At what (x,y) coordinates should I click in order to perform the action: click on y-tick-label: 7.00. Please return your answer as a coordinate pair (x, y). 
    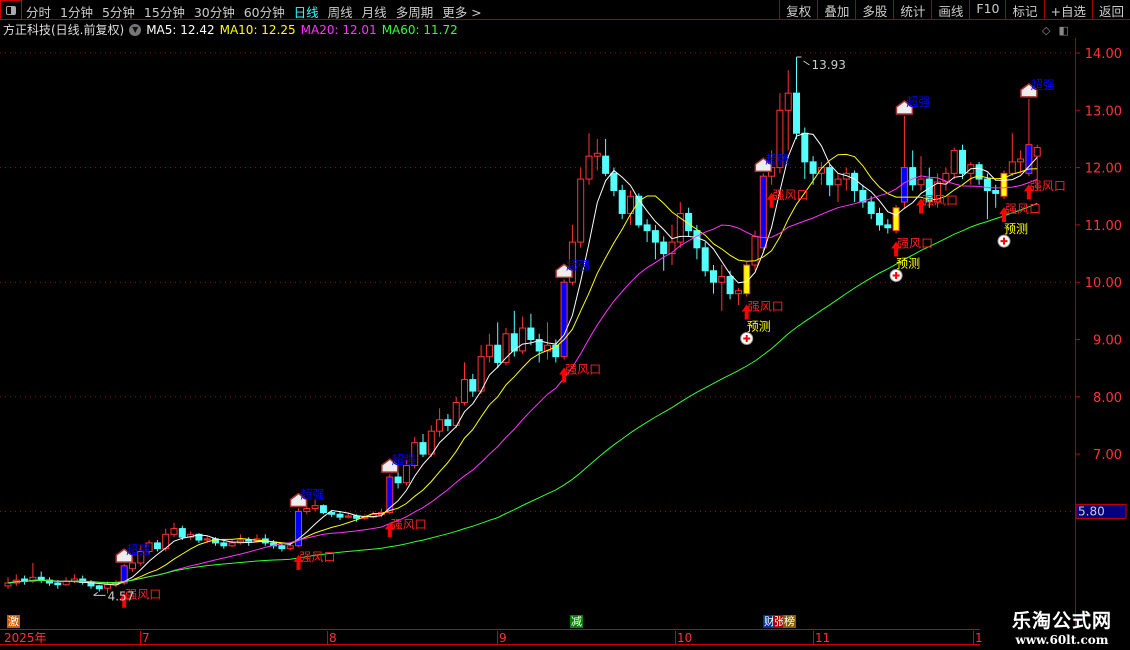
    Looking at the image, I should click on (1107, 455).